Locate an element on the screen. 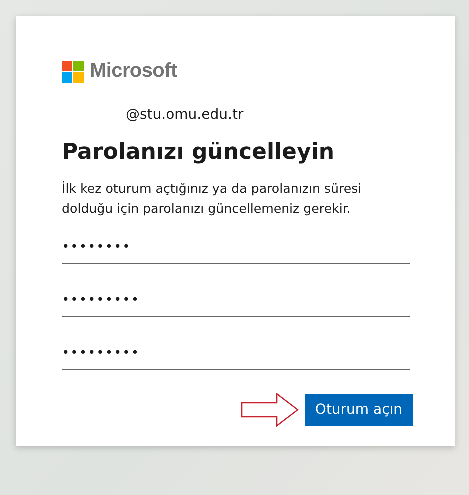 This screenshot has height=495, width=469. password-field: •••••••• is located at coordinates (236, 247).